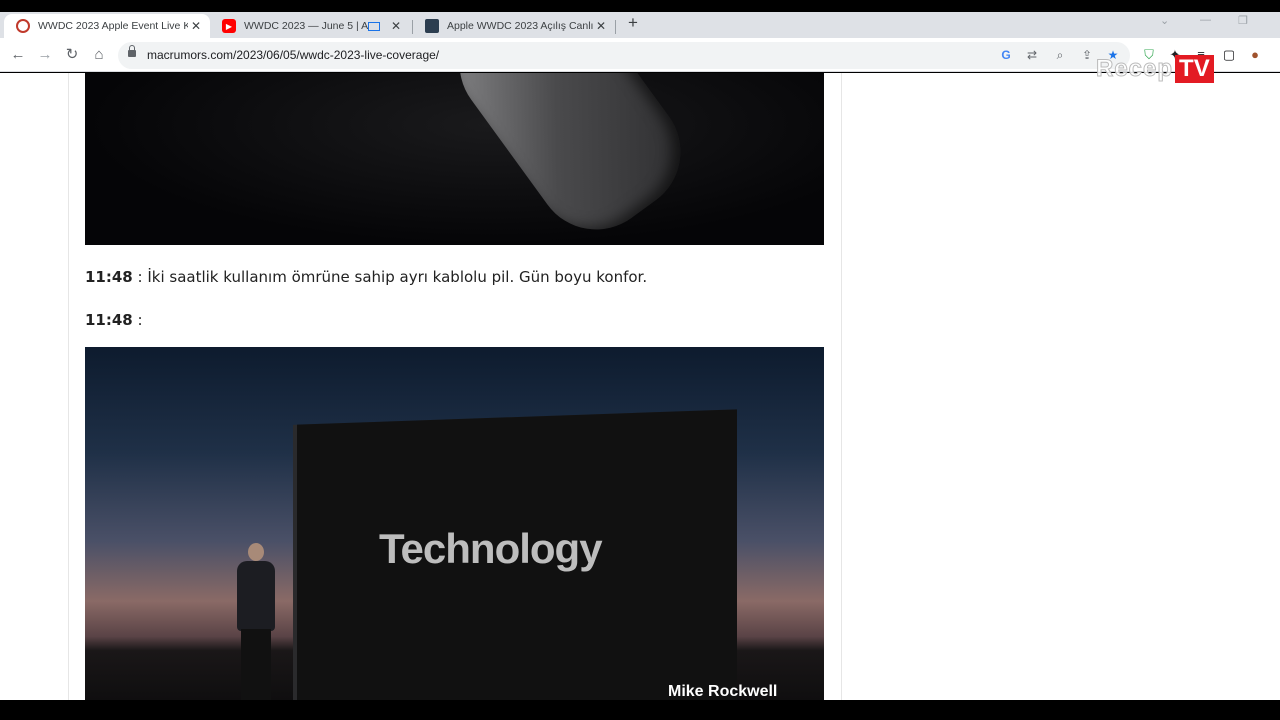 The image size is (1280, 720). Describe the element at coordinates (1006, 55) in the screenshot. I see `google-lens-icon: G` at that location.